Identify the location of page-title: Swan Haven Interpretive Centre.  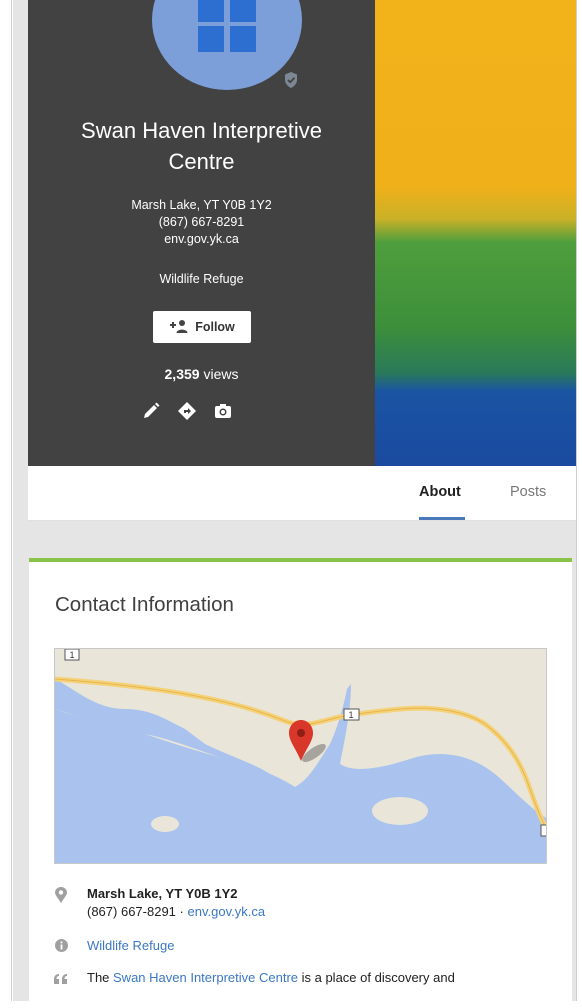
(201, 146).